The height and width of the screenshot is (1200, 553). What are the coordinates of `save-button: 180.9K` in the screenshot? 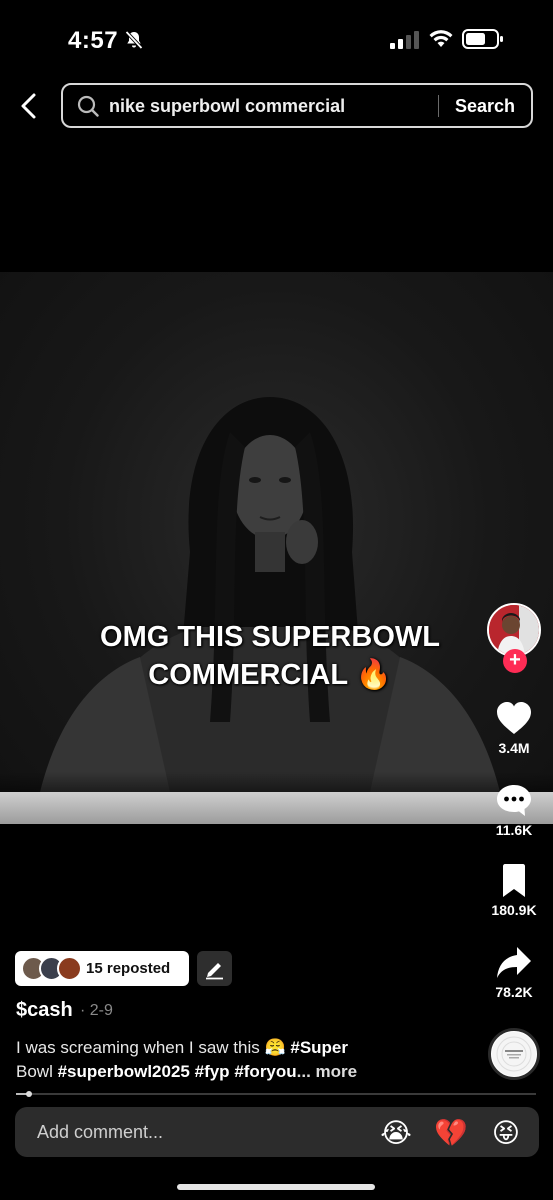 It's located at (514, 890).